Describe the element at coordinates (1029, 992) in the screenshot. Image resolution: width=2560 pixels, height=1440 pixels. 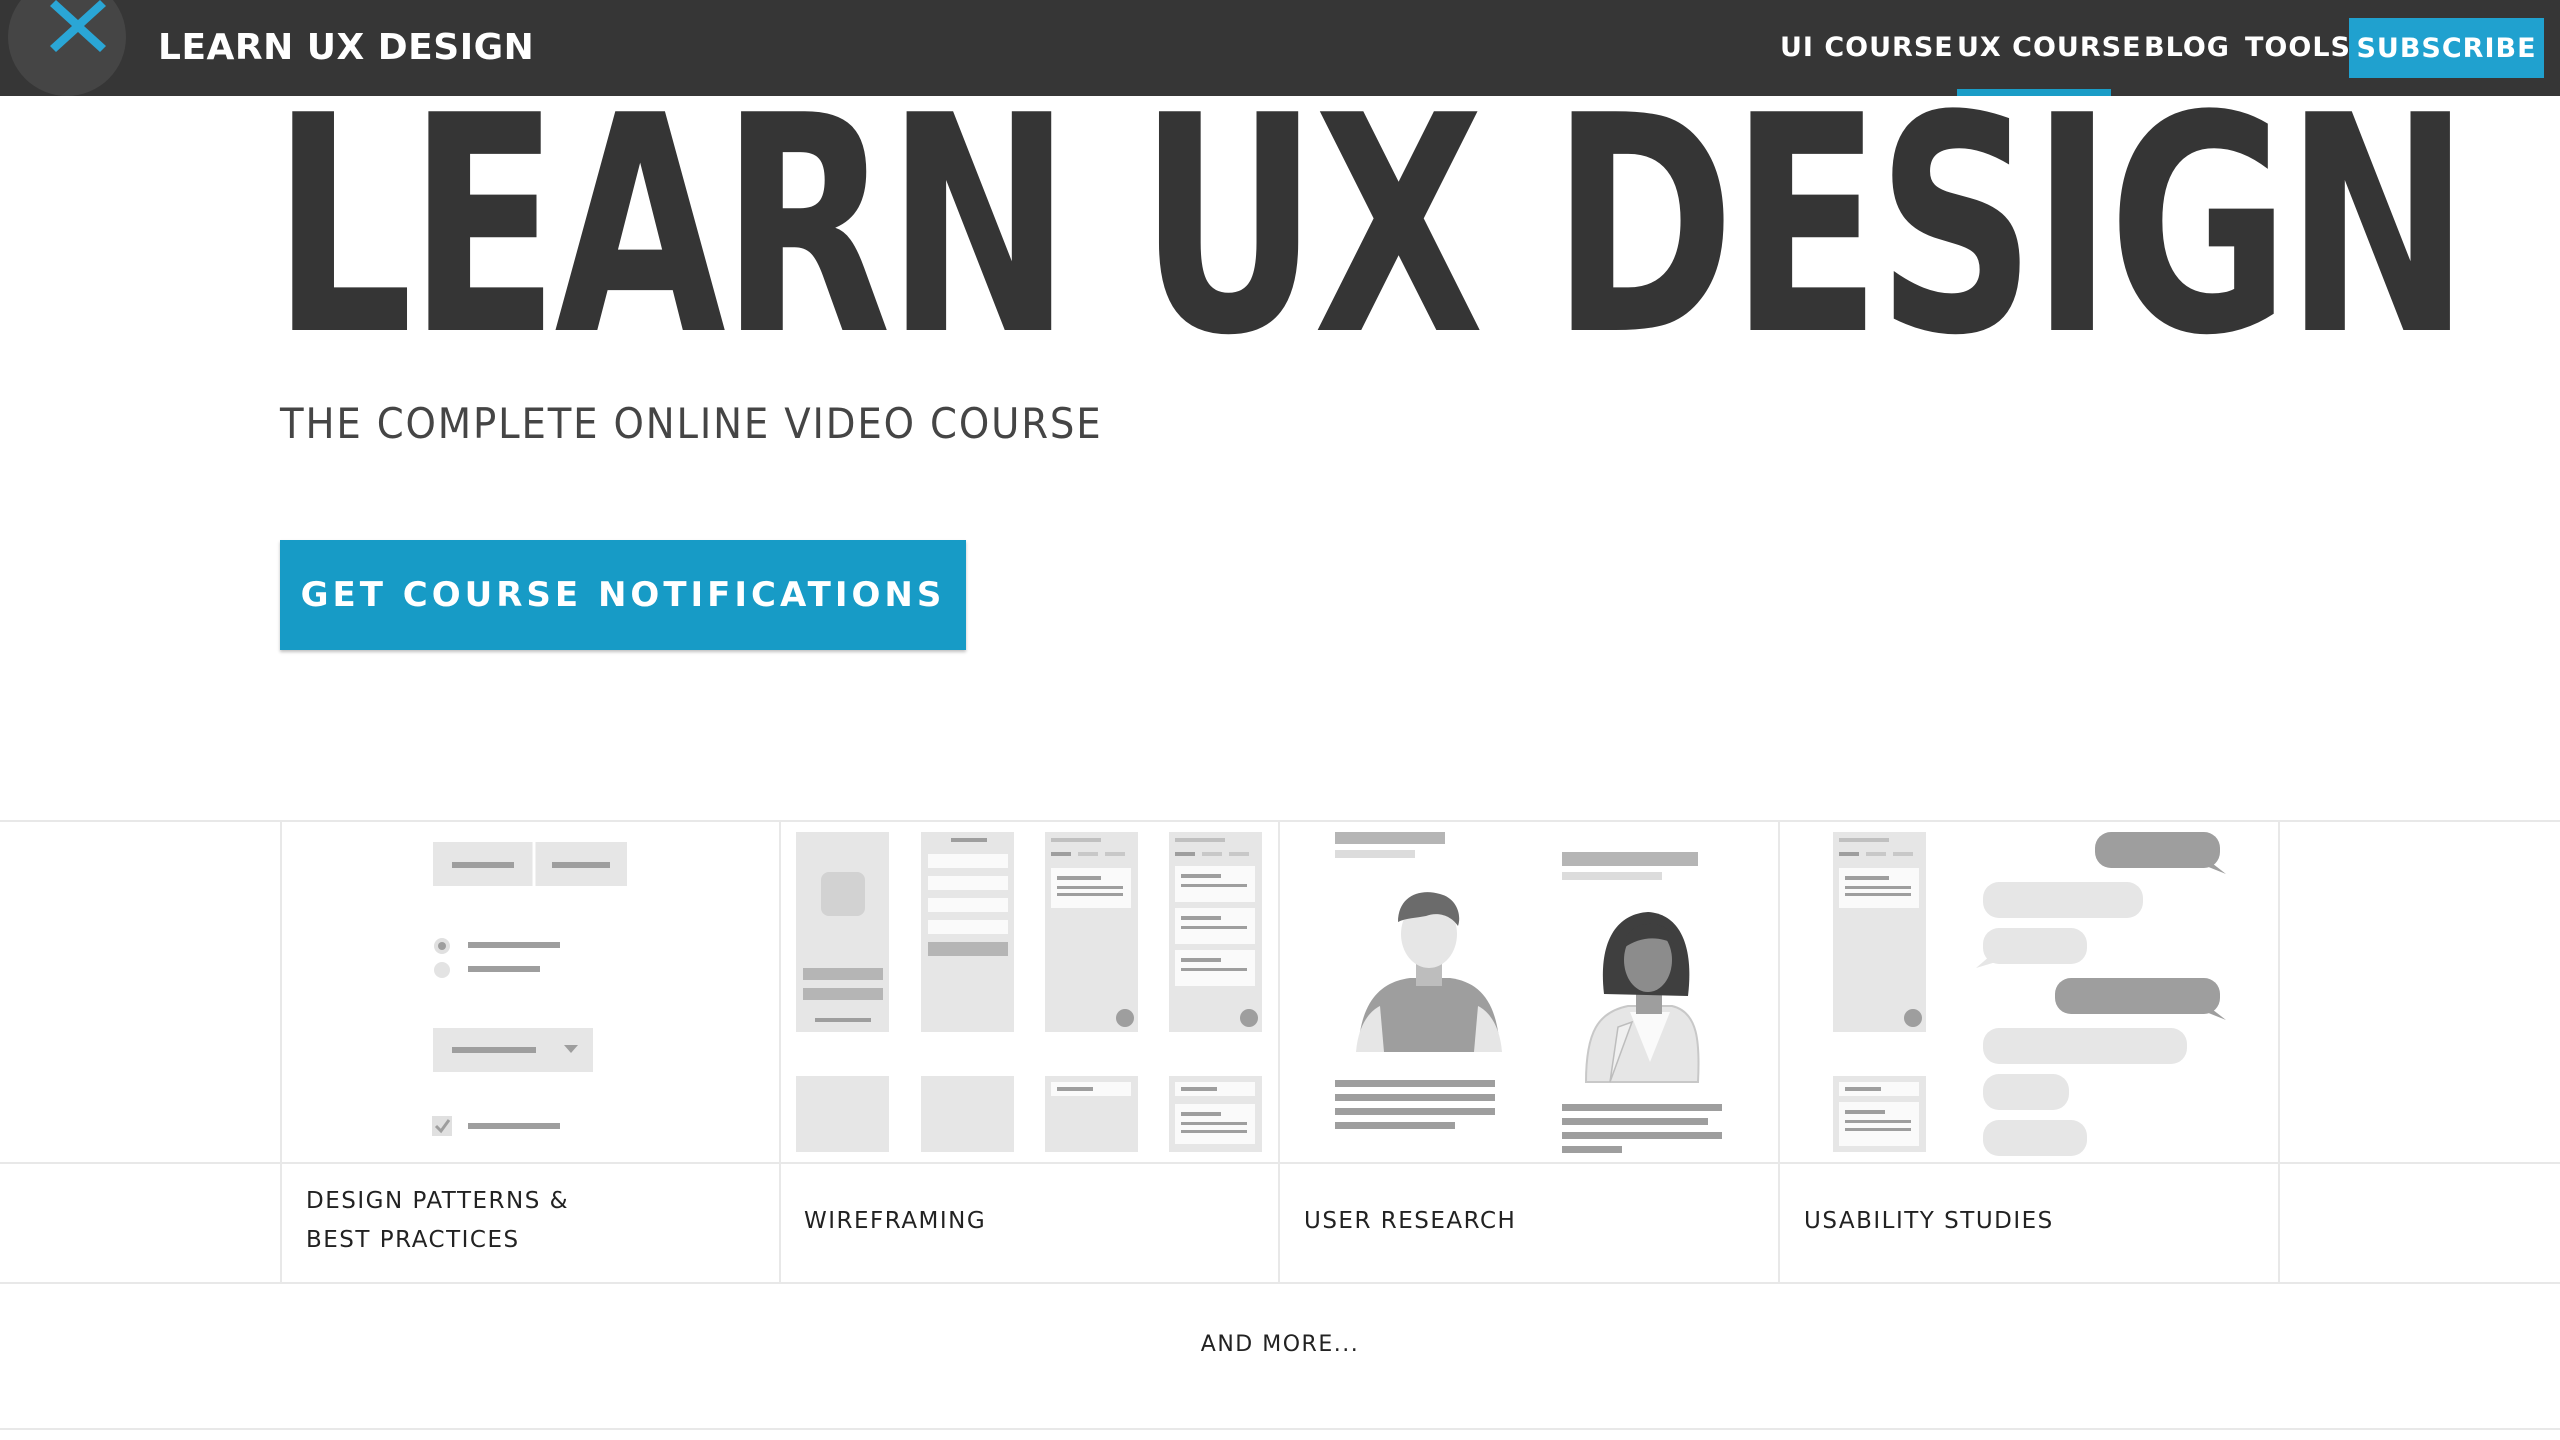
I see `wireframe-screens-illustration` at that location.